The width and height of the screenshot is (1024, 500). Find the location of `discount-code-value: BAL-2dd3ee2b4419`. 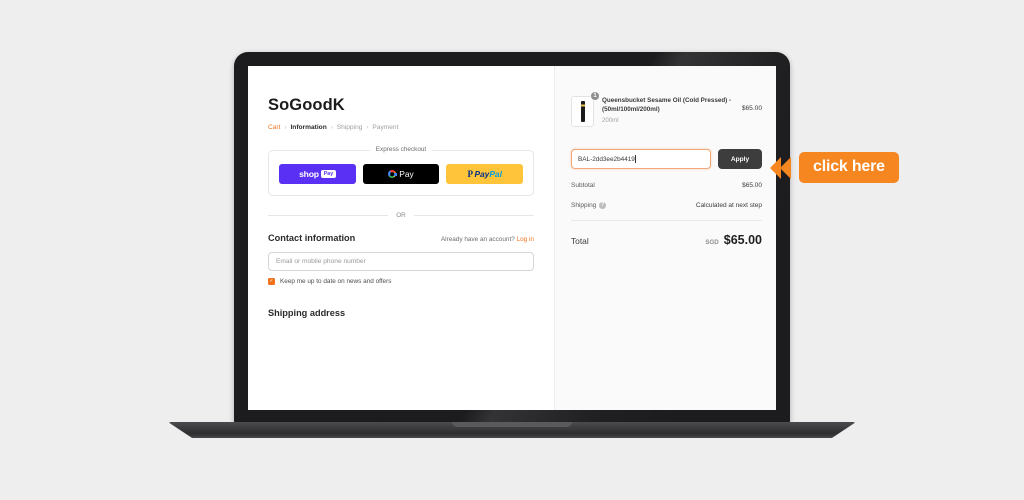

discount-code-value: BAL-2dd3ee2b4419 is located at coordinates (606, 159).